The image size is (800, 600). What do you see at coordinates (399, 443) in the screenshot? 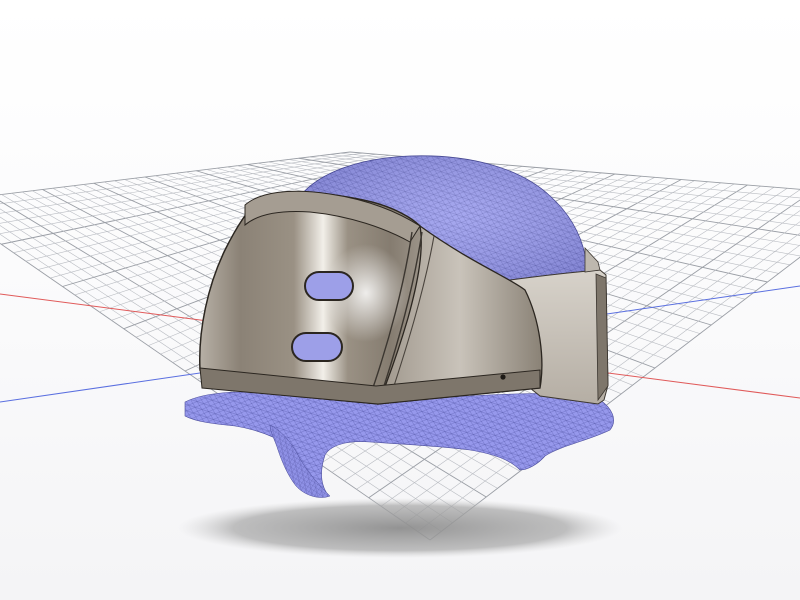
I see `mesh-lower-fringe` at bounding box center [399, 443].